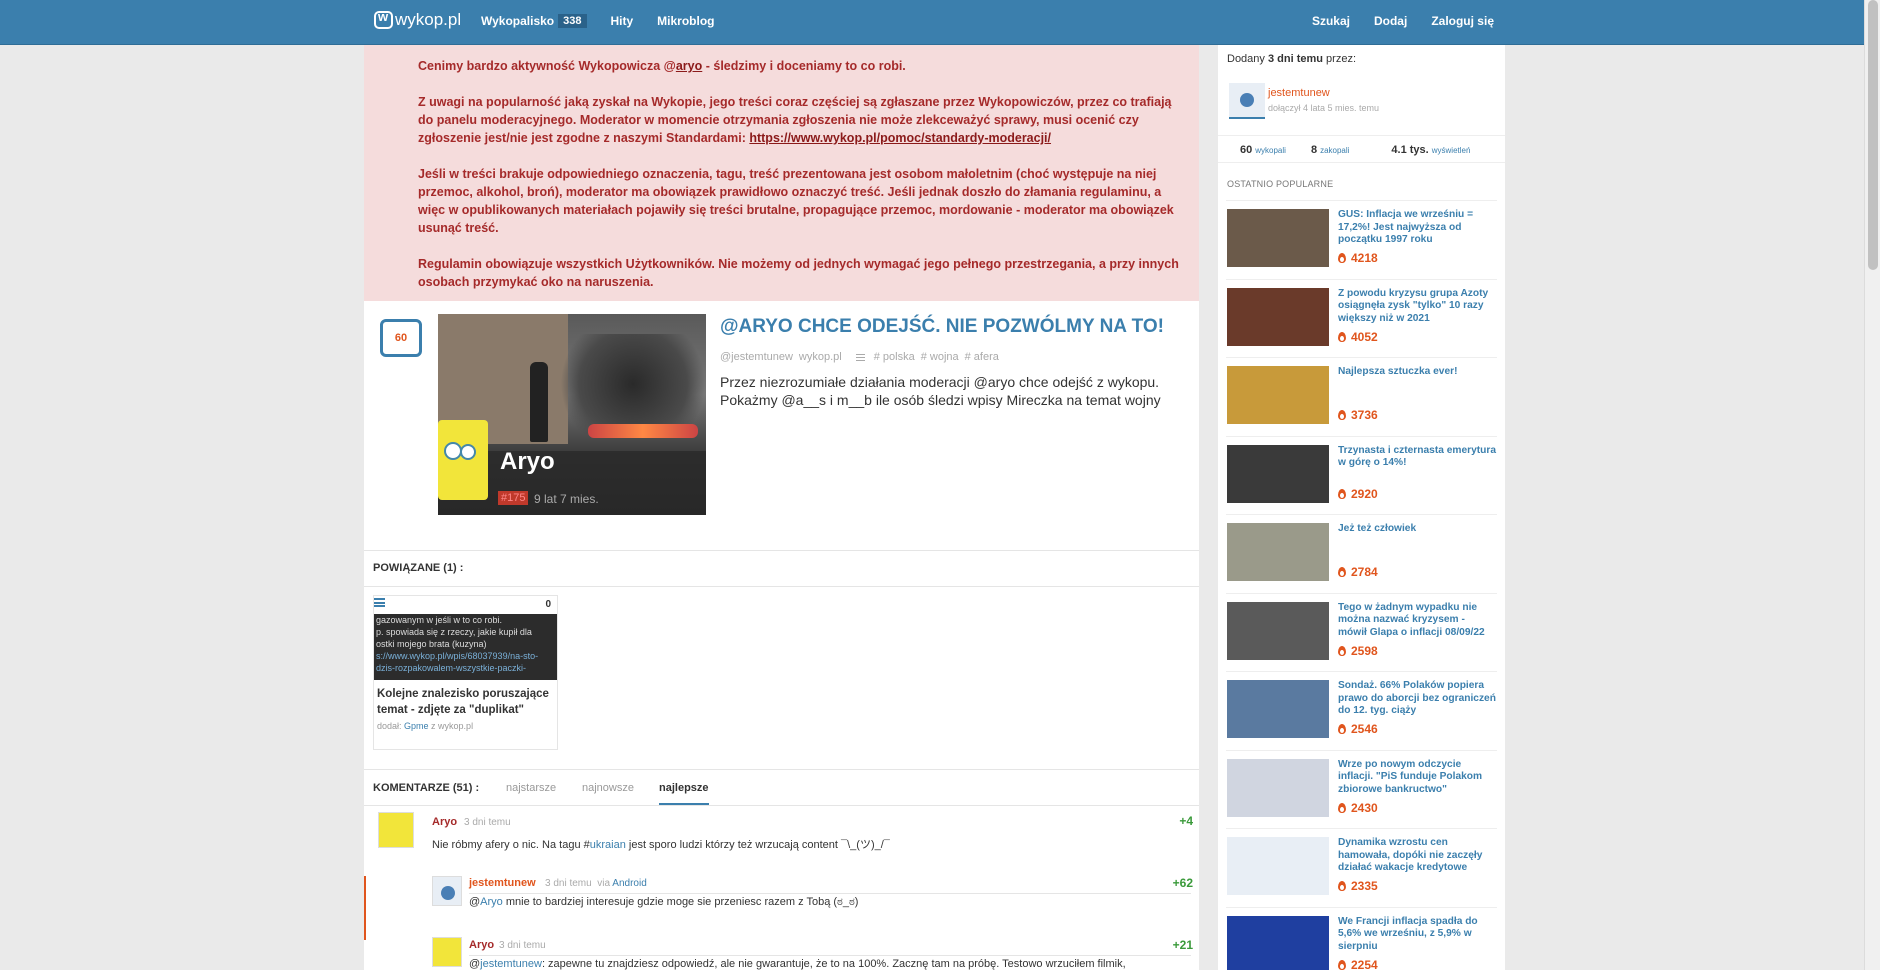 This screenshot has width=1880, height=970. What do you see at coordinates (1390, 21) in the screenshot?
I see `nav-add-link: Dodaj` at bounding box center [1390, 21].